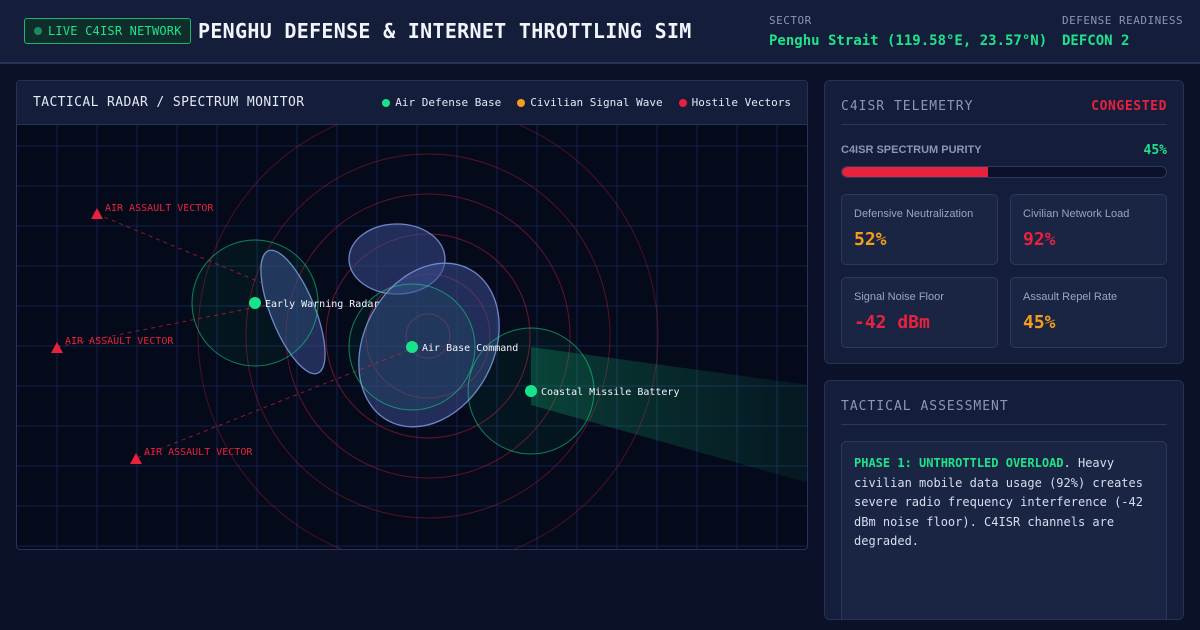 Image resolution: width=1200 pixels, height=630 pixels. Describe the element at coordinates (911, 150) in the screenshot. I see `purity-label: C4ISR SPECTRUM PURITY` at that location.